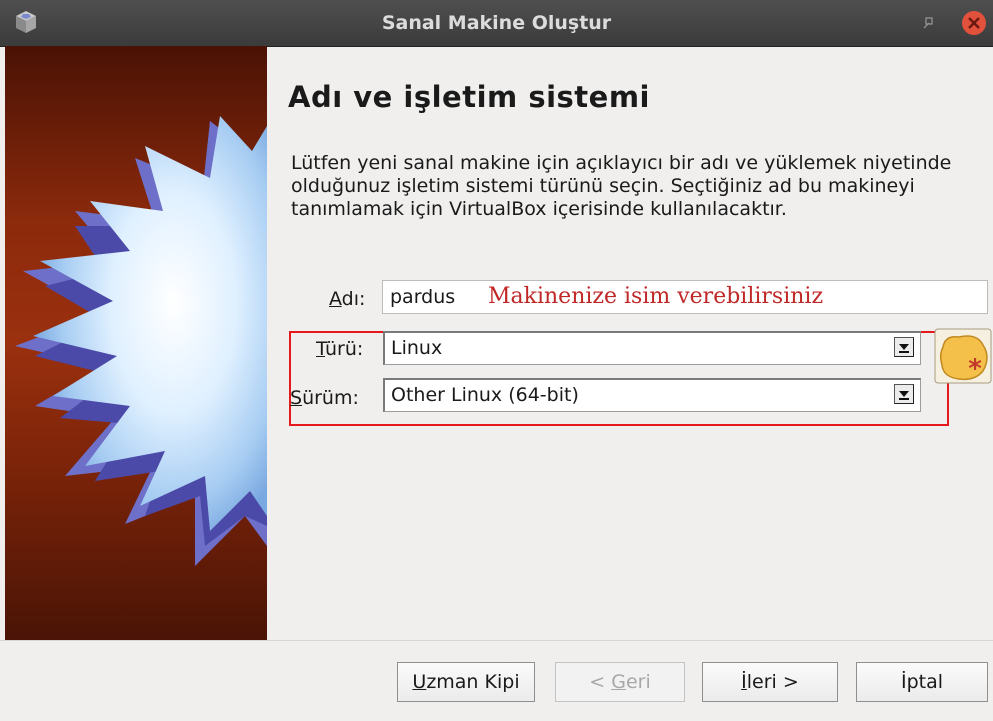 The width and height of the screenshot is (993, 721). Describe the element at coordinates (330, 398) in the screenshot. I see `version-label-text: ürüm:` at that location.